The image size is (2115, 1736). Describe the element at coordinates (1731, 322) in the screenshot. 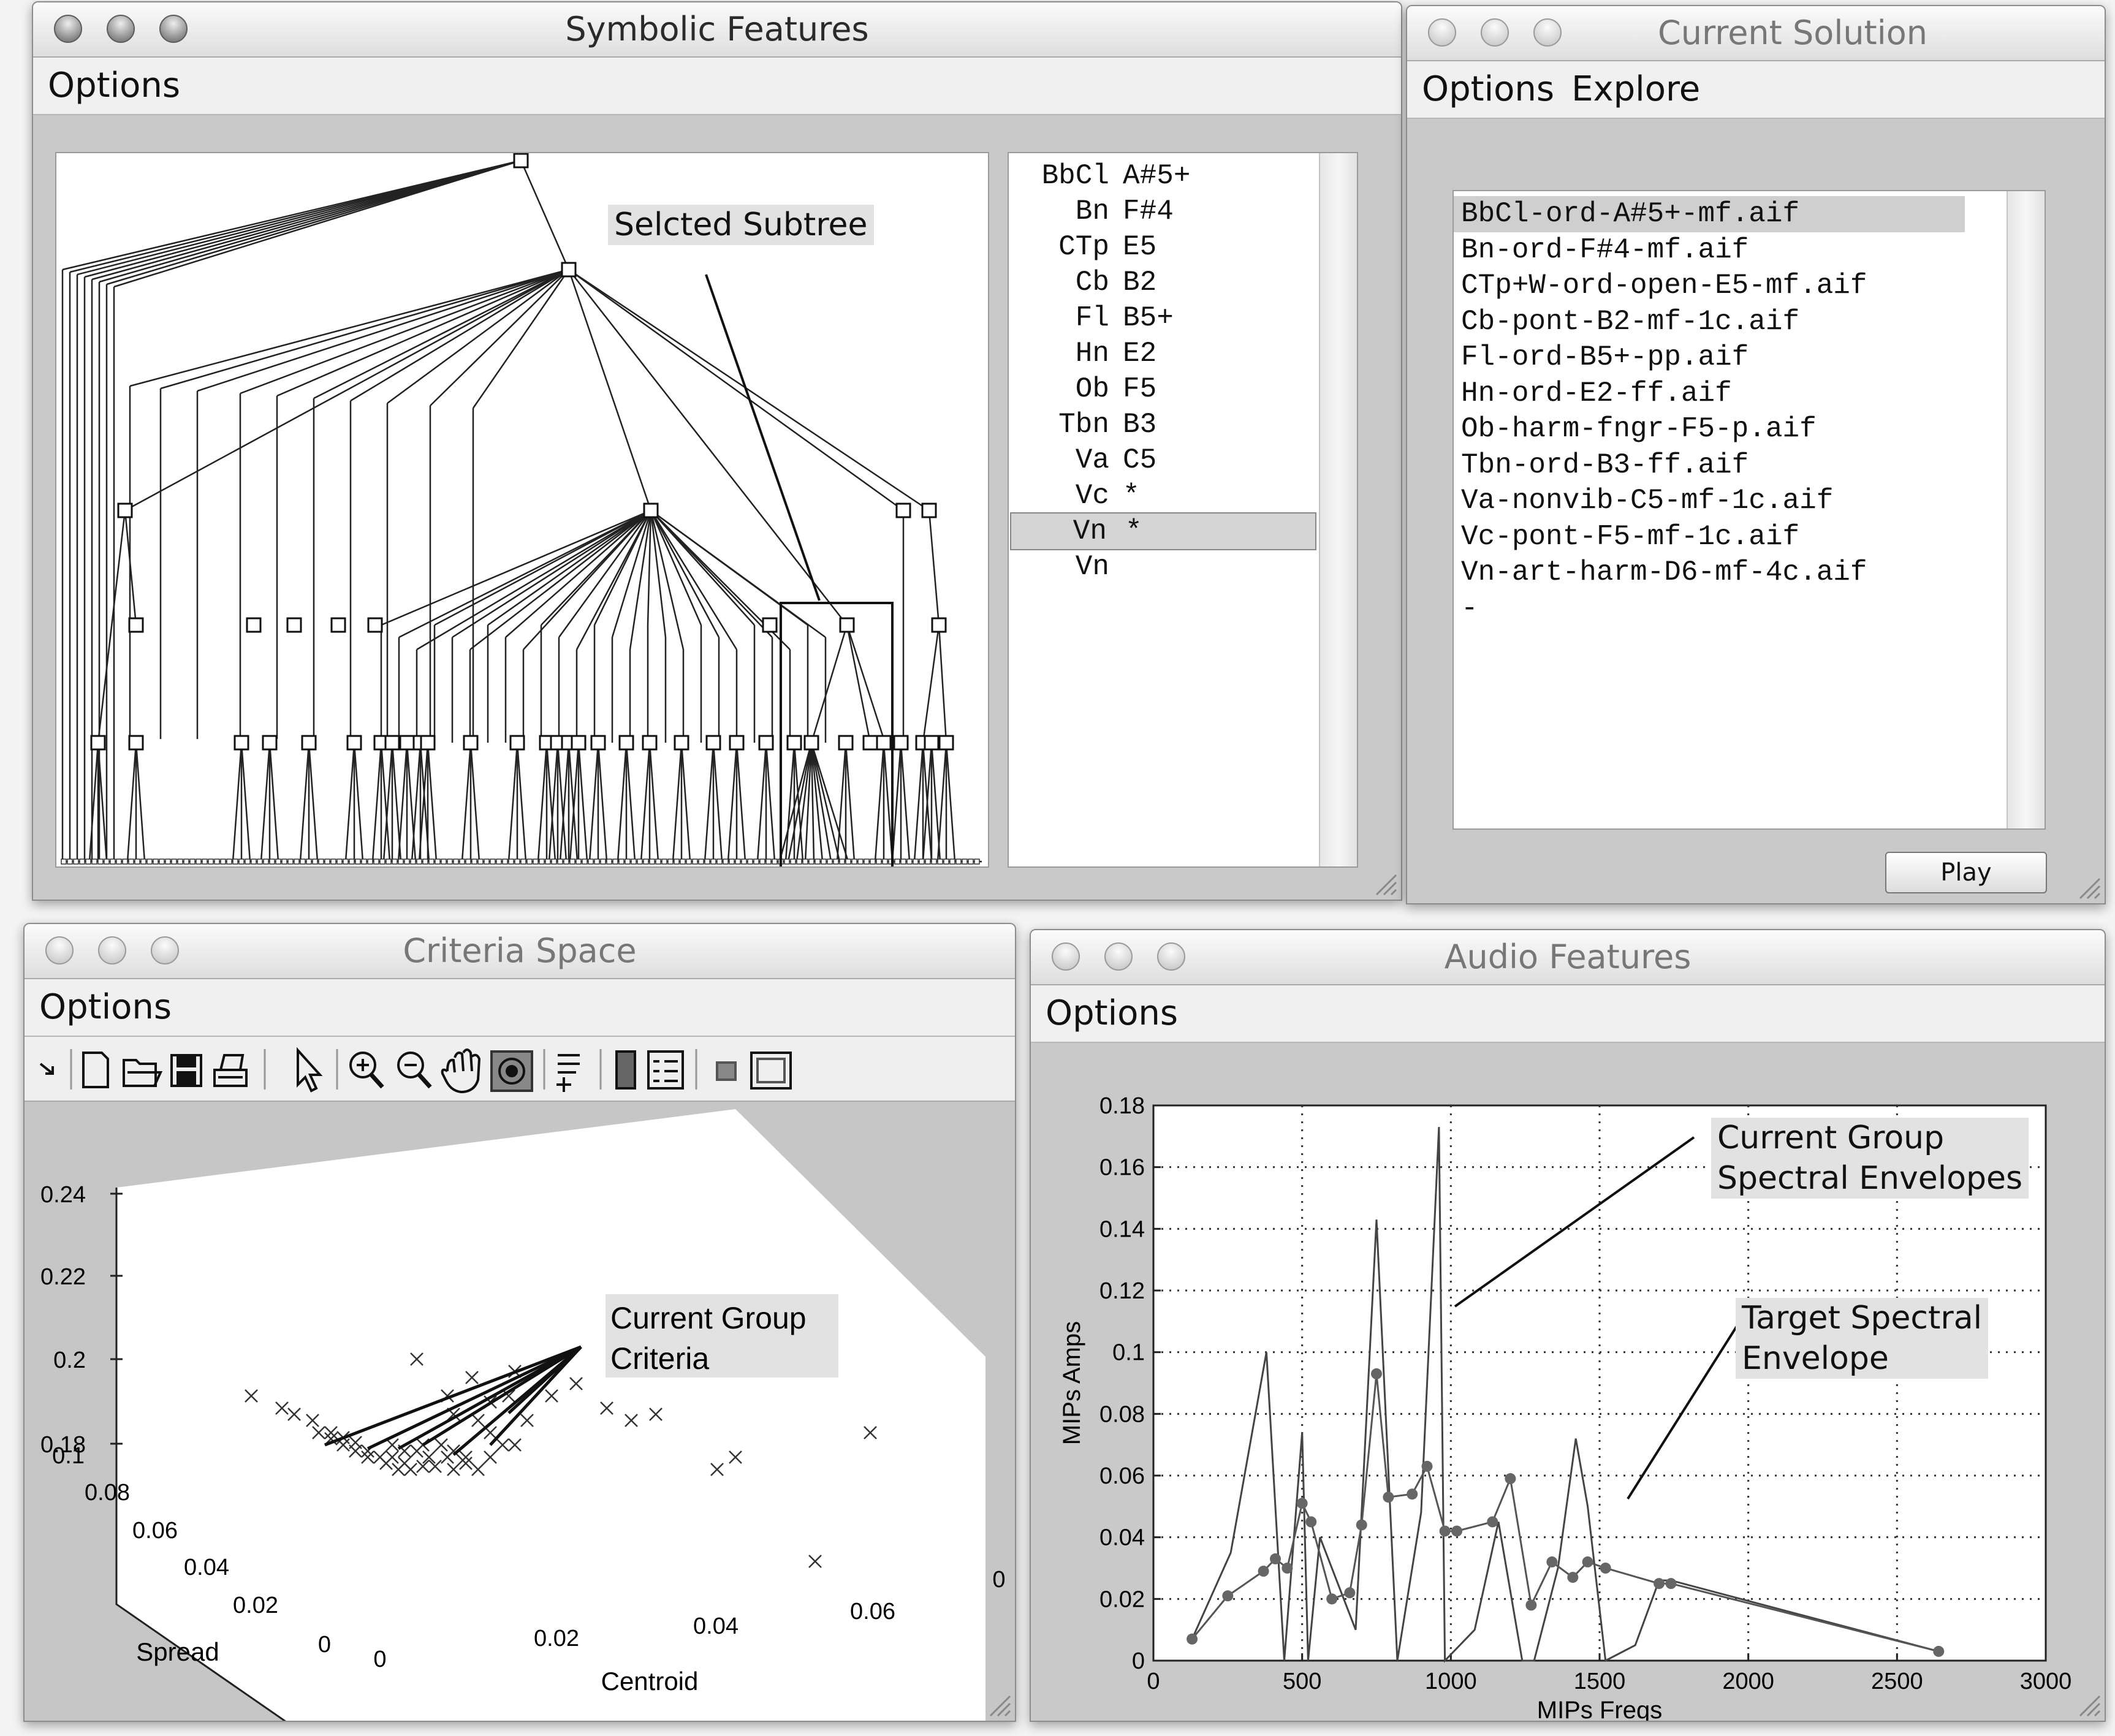

I see `solution-file-item: Cb-pont-B2-mf-1c.aif` at that location.